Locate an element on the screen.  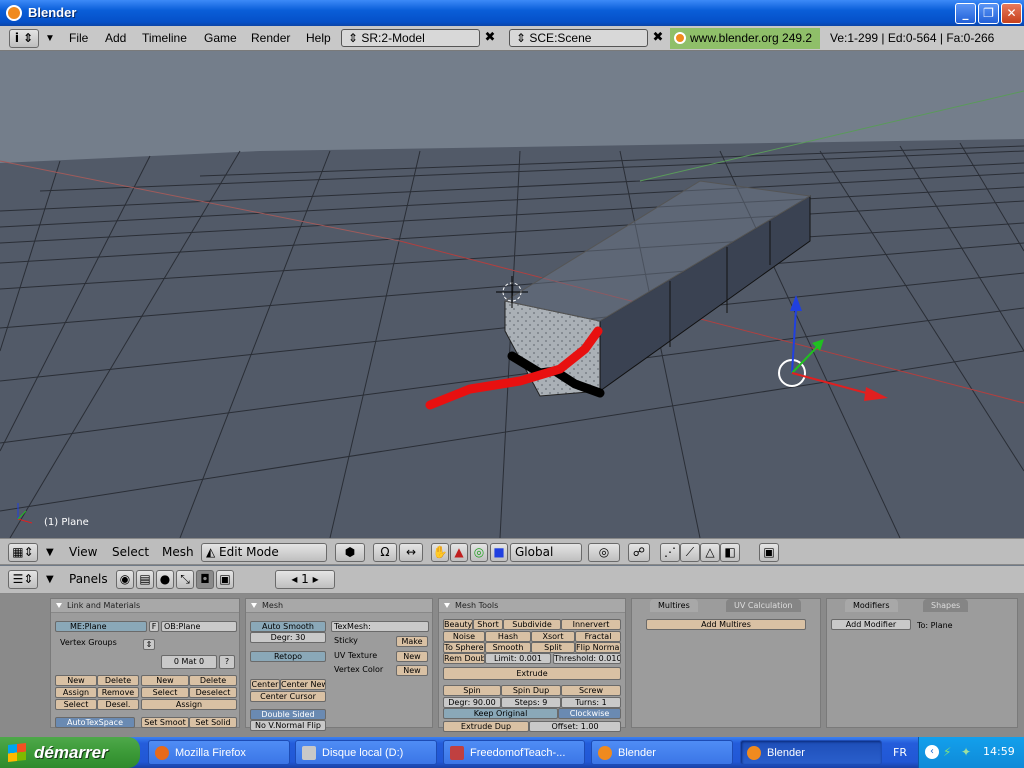
no-vnormal-flip-toggle: No V.Normal Flip is located at coordinates (288, 725).